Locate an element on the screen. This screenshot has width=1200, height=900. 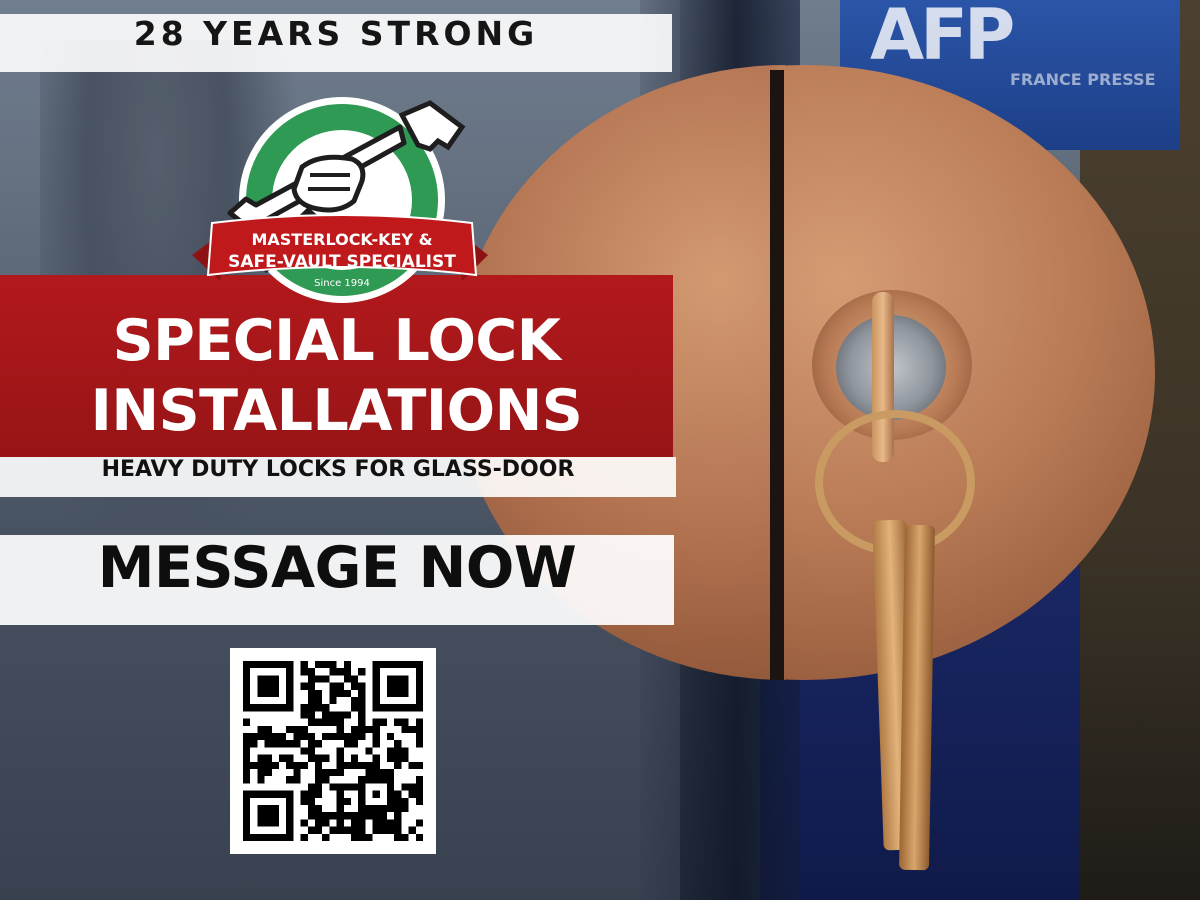
message-now-text: MESSAGE NOW is located at coordinates (337, 568).